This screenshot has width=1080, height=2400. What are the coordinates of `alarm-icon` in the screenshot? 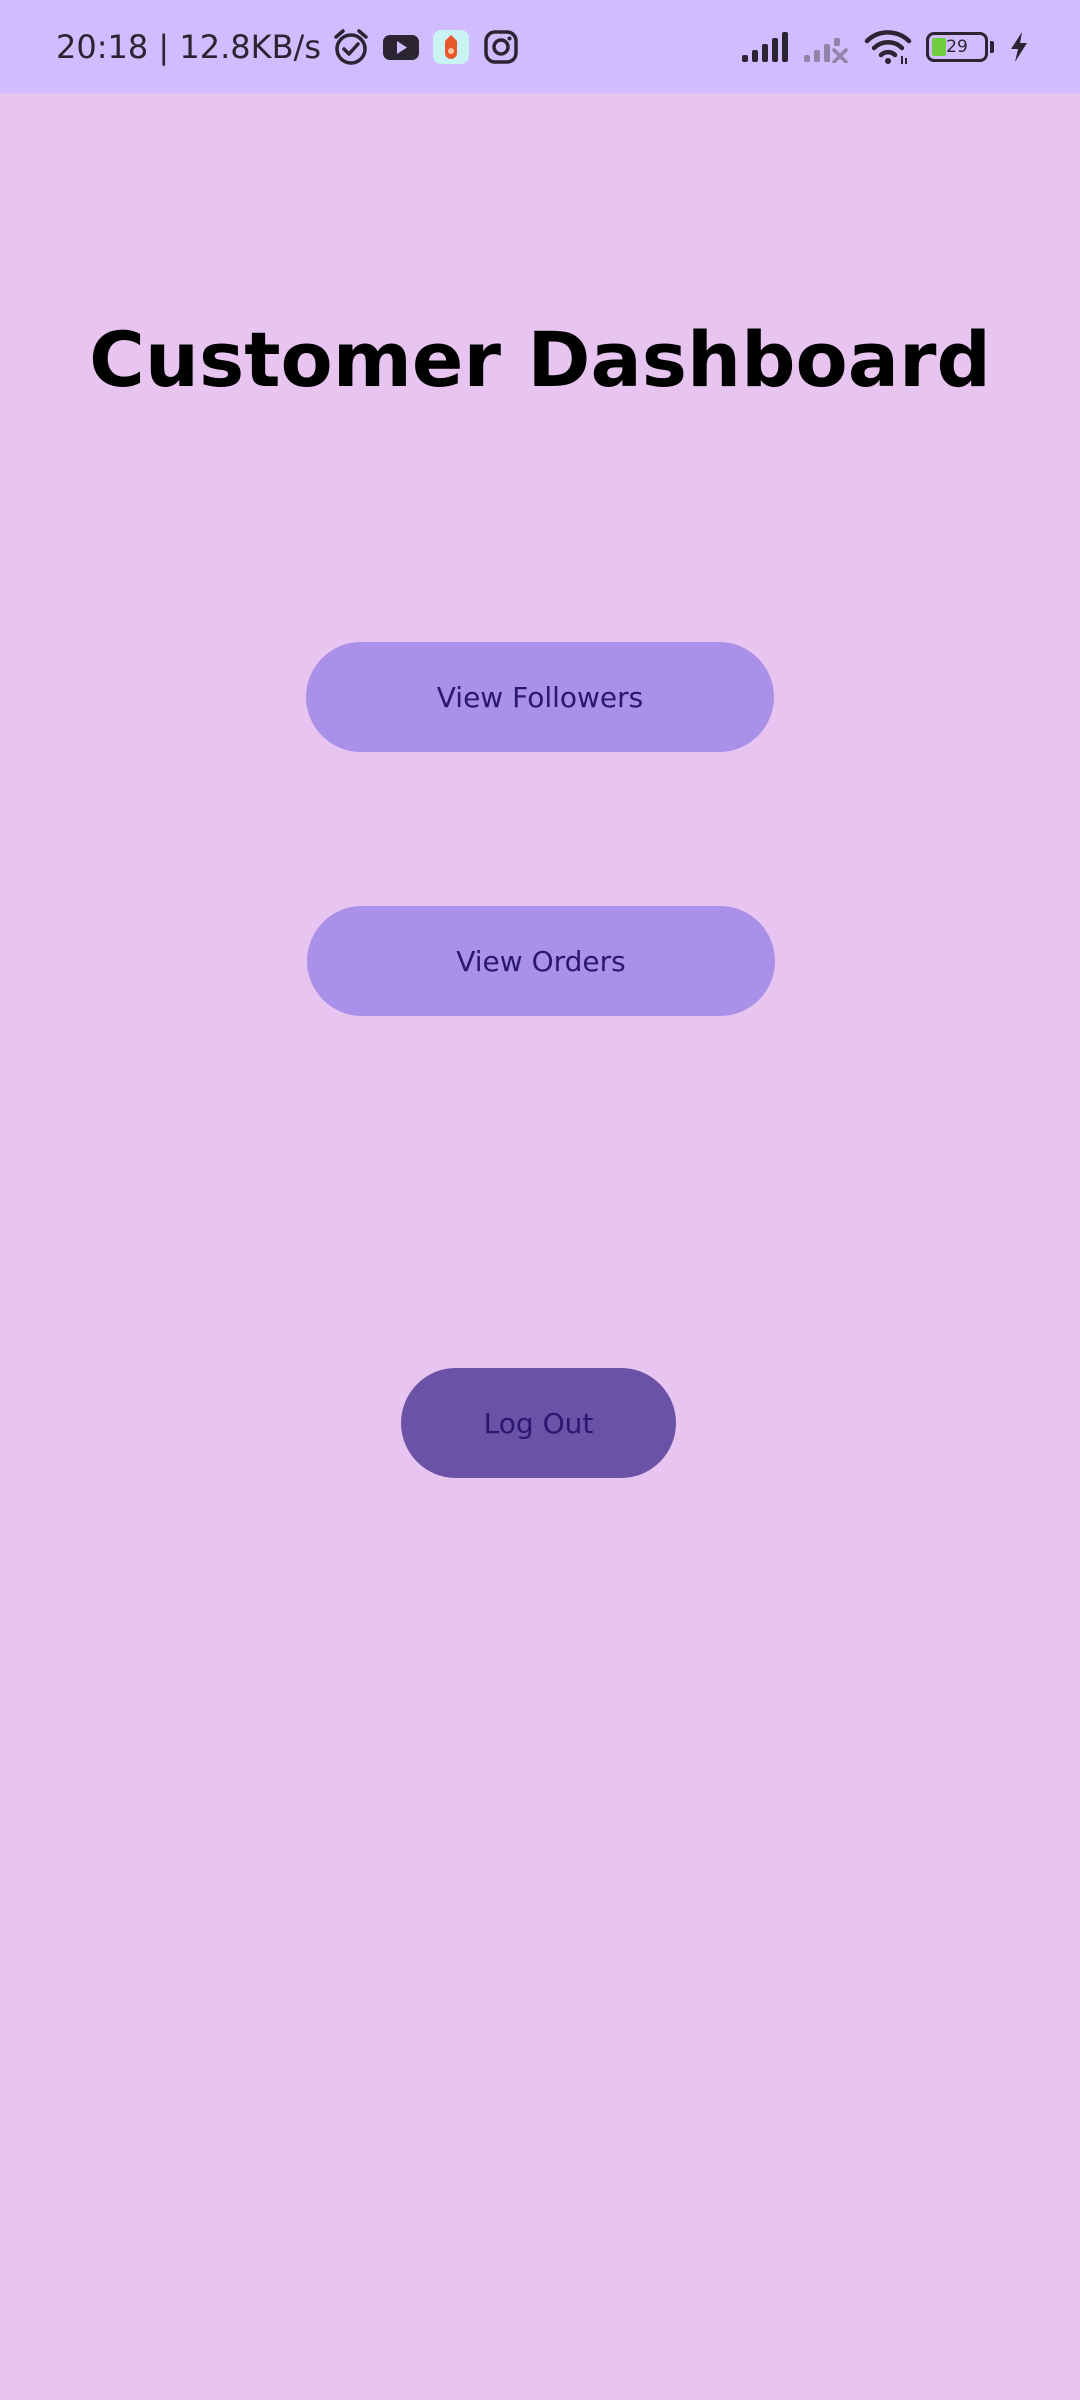 It's located at (351, 47).